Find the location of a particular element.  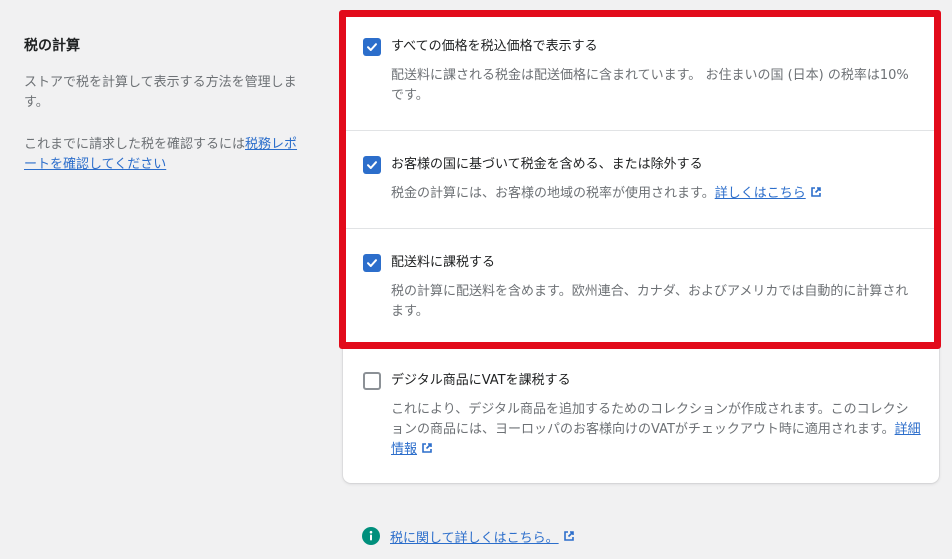

tax-report-prefix: これまでに請求した税を確認するには is located at coordinates (135, 144).